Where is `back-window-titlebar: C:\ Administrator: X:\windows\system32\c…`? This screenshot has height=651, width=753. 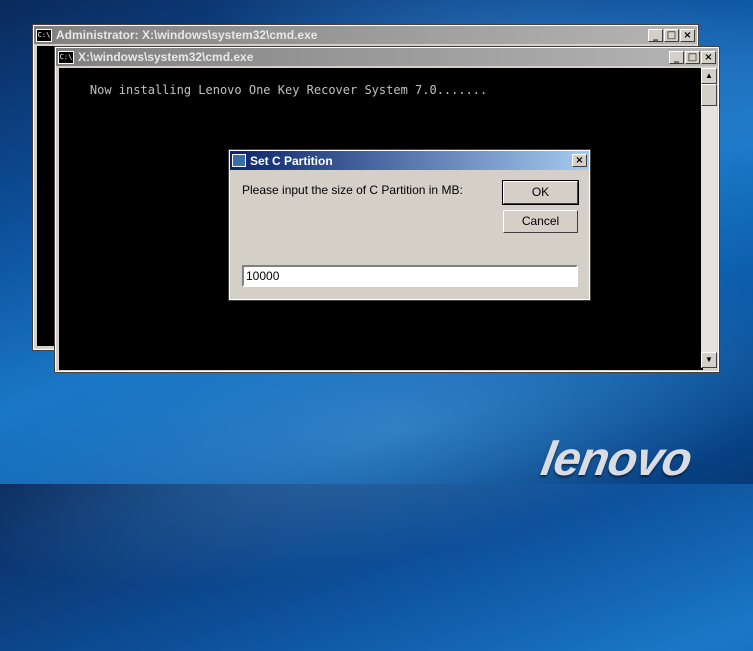 back-window-titlebar: C:\ Administrator: X:\windows\system32\c… is located at coordinates (365, 35).